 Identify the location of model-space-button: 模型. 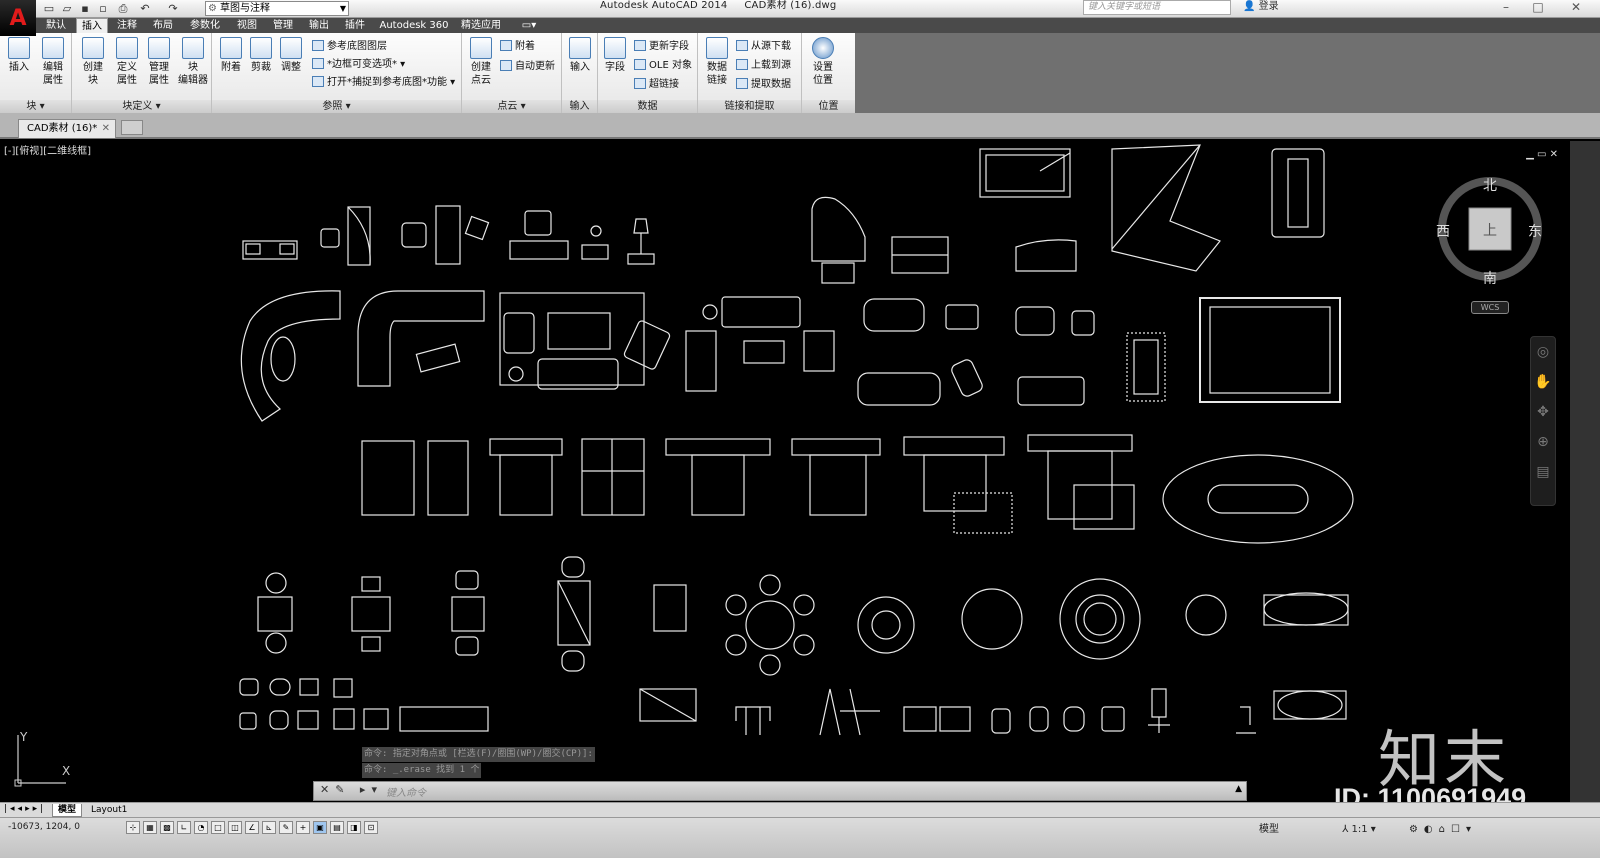
(1269, 829).